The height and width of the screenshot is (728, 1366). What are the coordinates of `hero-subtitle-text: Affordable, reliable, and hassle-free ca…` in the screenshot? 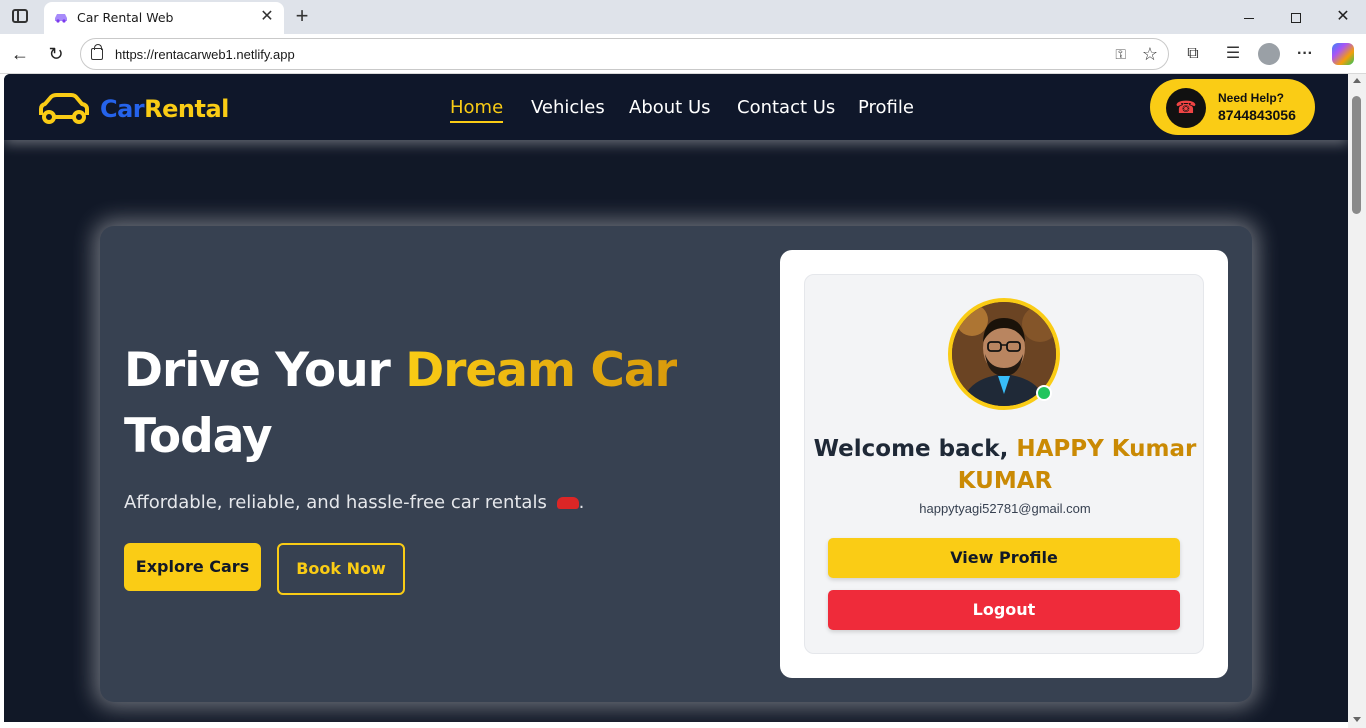 It's located at (335, 502).